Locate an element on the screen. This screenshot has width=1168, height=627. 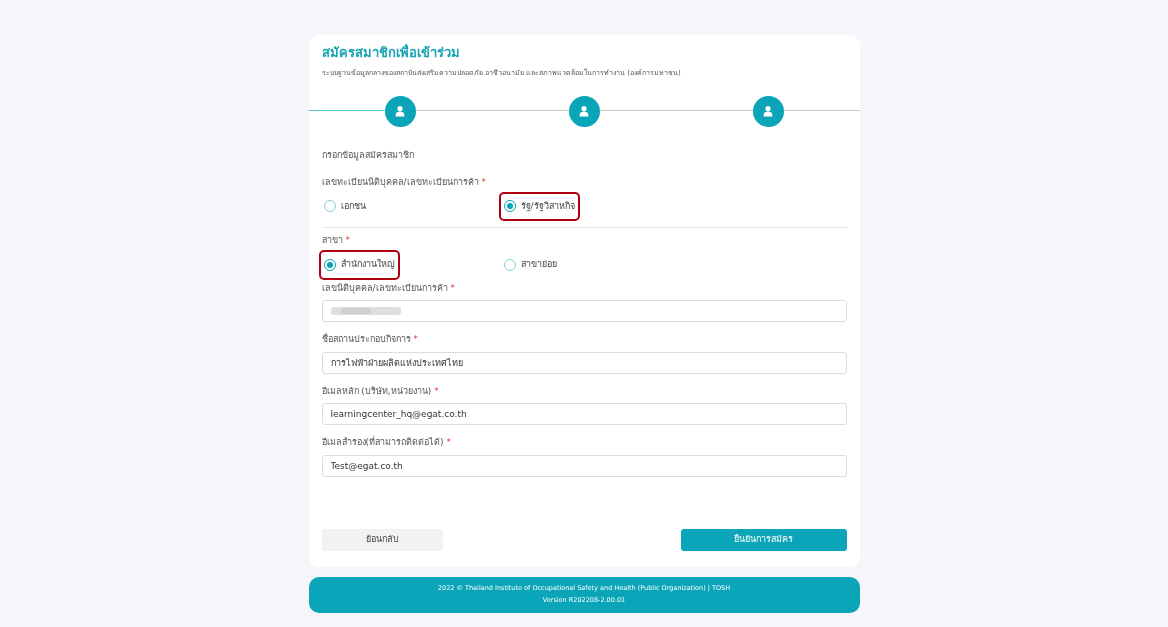
radio-option: สาขาย่อย is located at coordinates (530, 265).